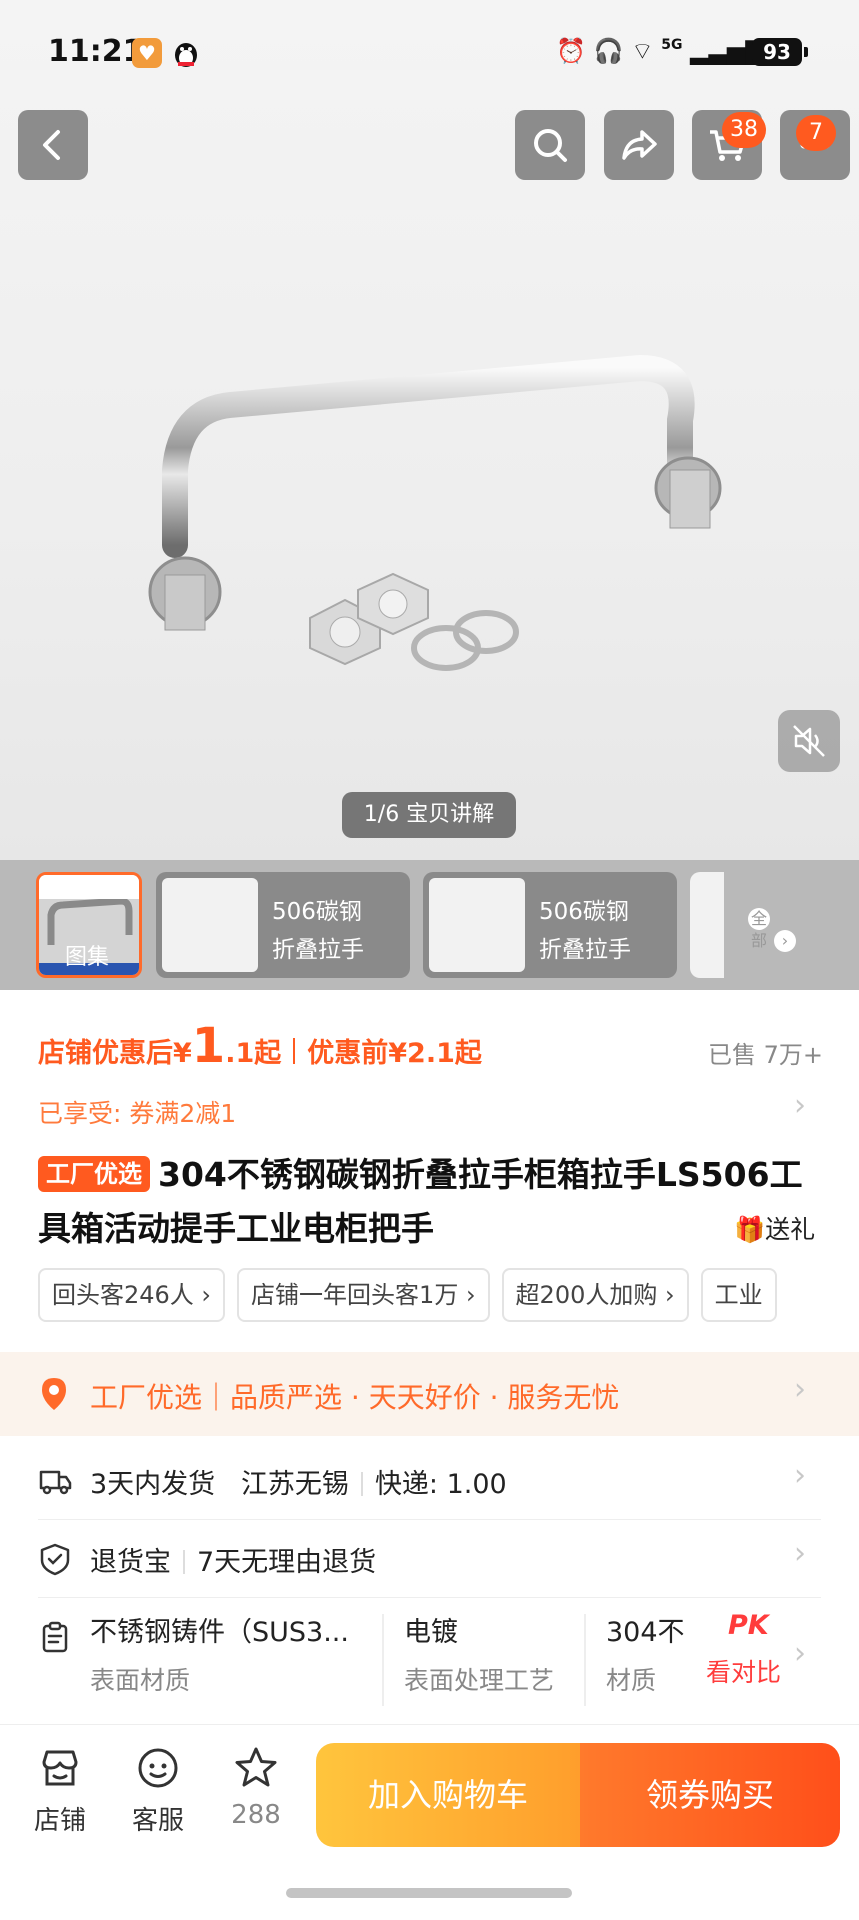 Image resolution: width=859 pixels, height=1920 pixels. Describe the element at coordinates (253, 1053) in the screenshot. I see `price-after-suffix: .1起` at that location.